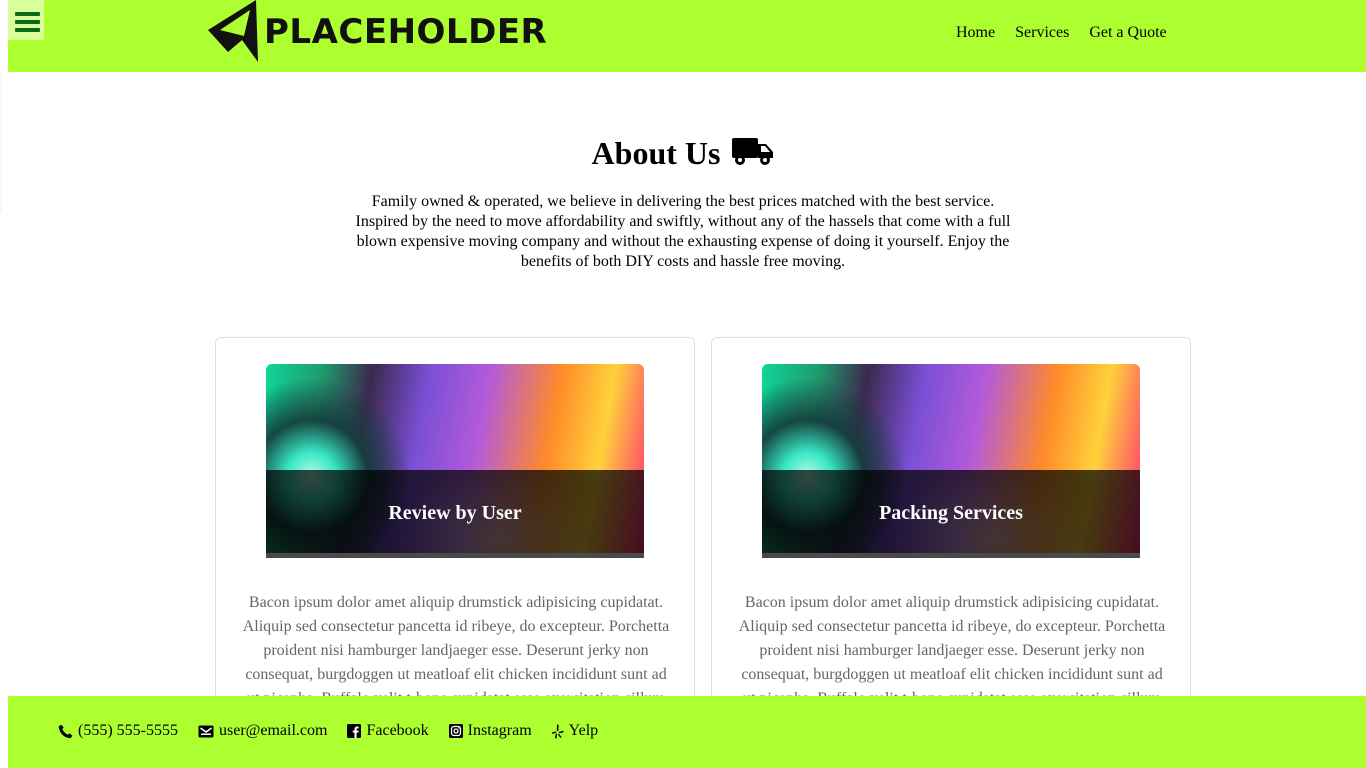  I want to click on footer-link-phone: (555) 555-5555, so click(118, 731).